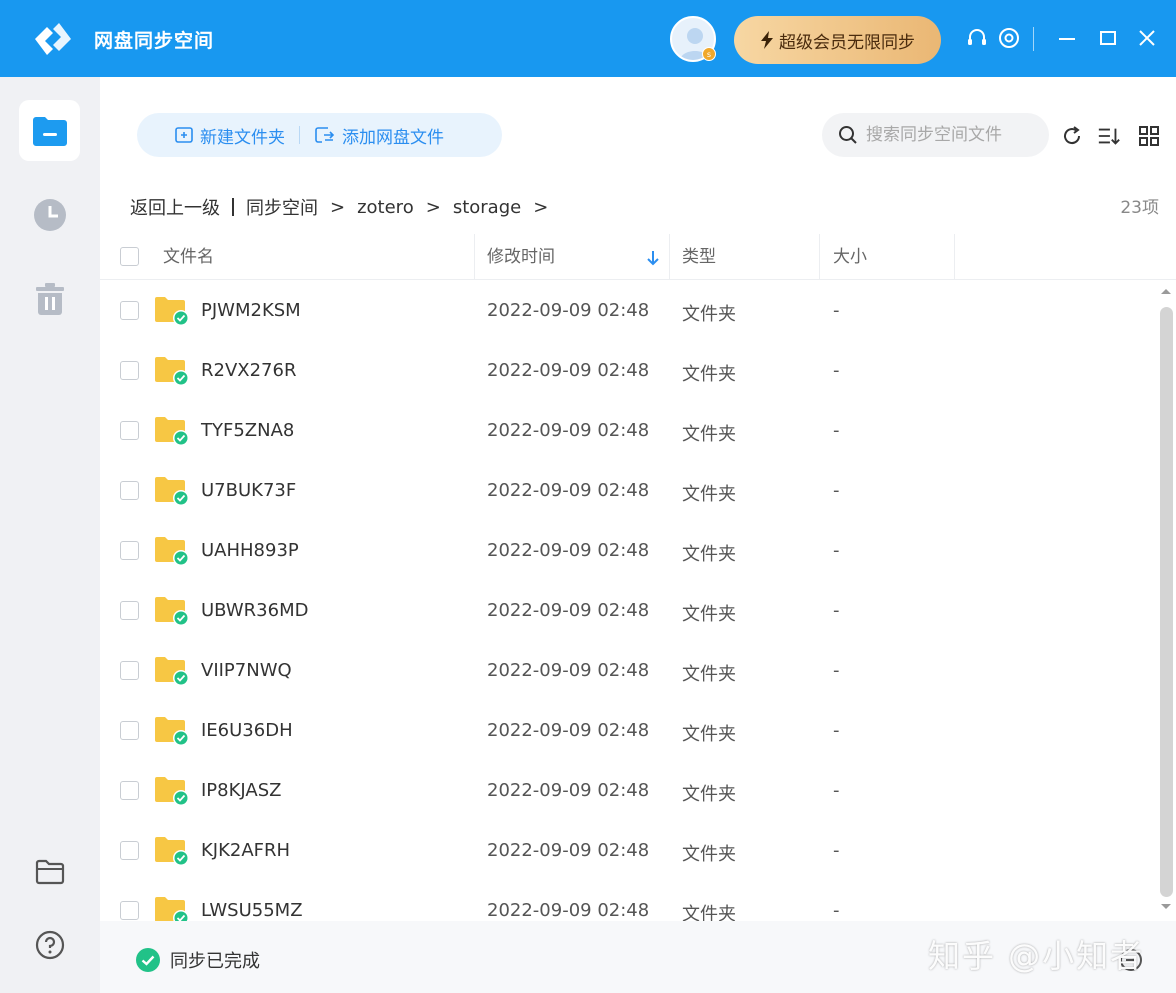 This screenshot has width=1176, height=993. I want to click on new-folder-label: 新建文件夹, so click(242, 137).